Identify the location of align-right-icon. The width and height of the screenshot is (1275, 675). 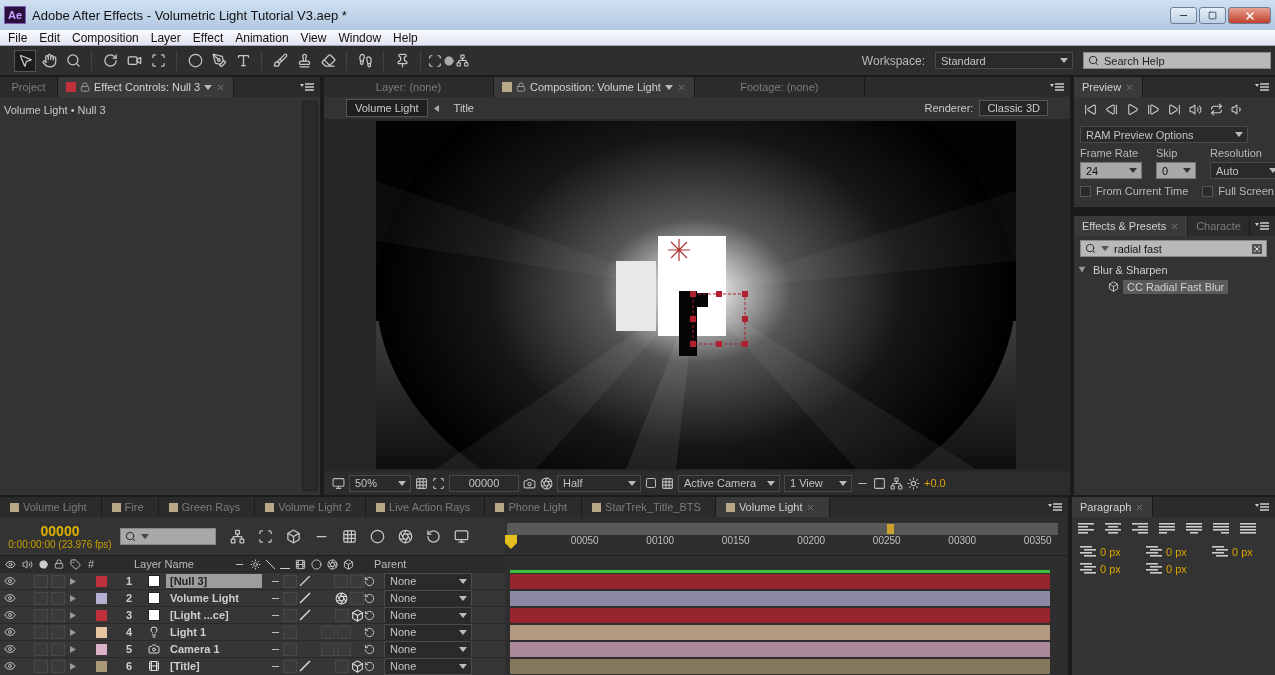
(1140, 529).